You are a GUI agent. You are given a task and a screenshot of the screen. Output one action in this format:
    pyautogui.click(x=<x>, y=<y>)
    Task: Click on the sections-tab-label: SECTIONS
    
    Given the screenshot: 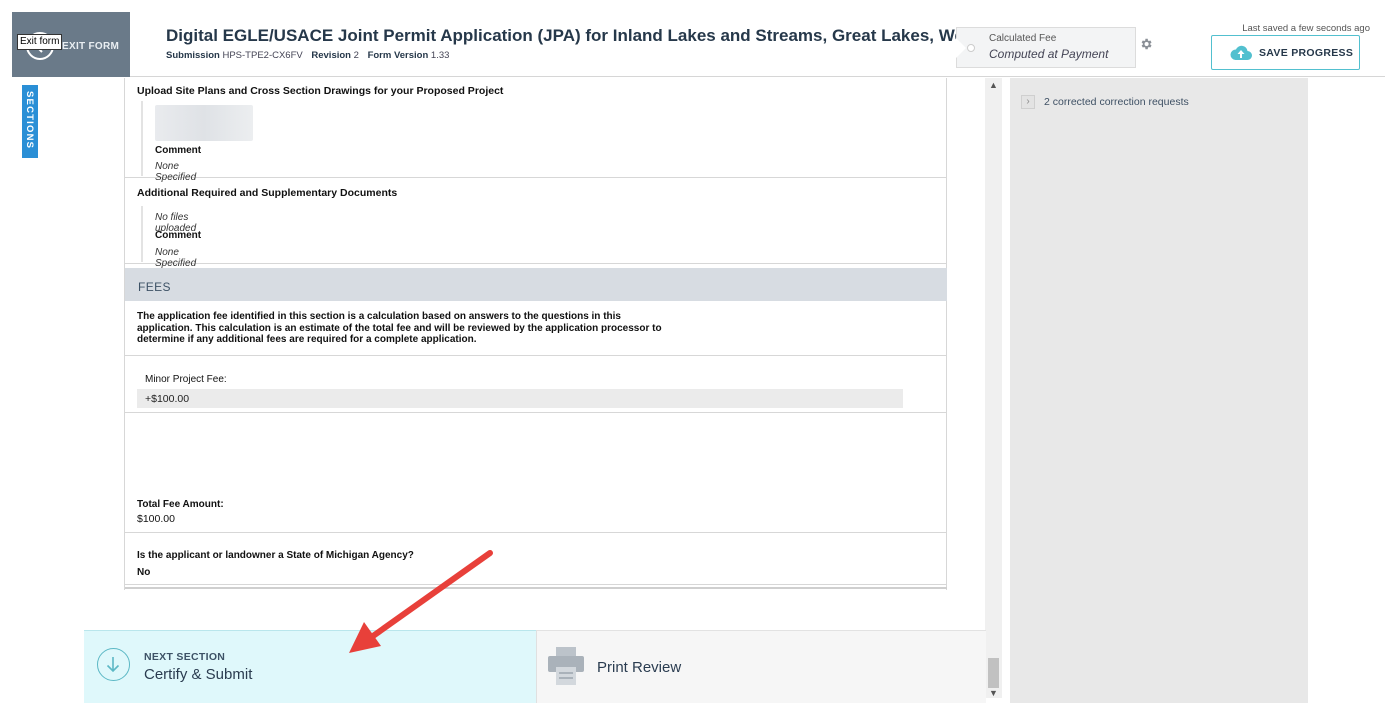 What is the action you would take?
    pyautogui.click(x=29, y=120)
    